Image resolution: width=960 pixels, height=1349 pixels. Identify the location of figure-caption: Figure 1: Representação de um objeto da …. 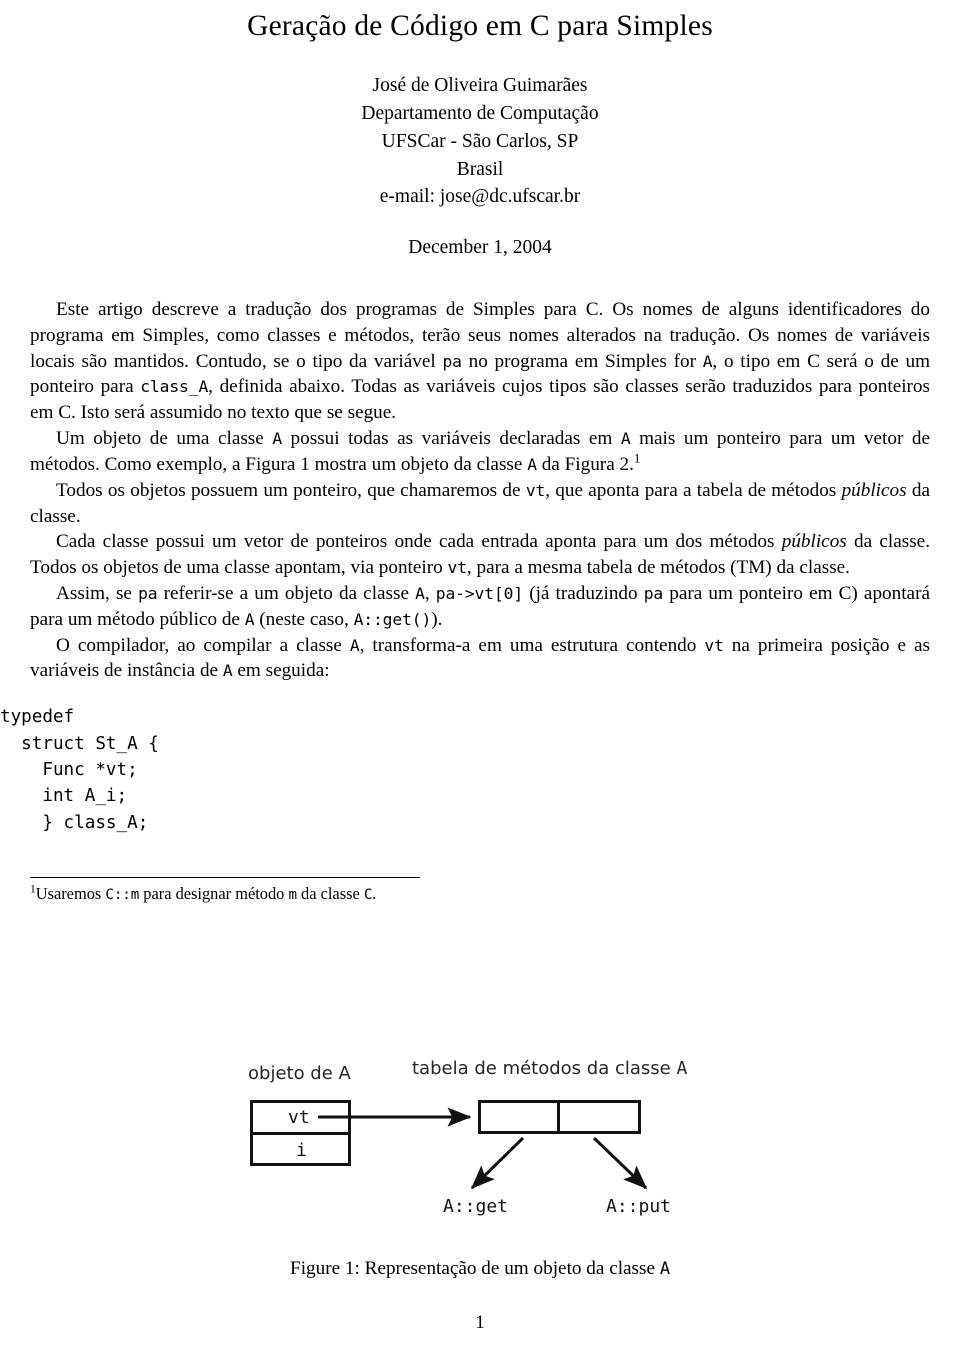
(480, 1269).